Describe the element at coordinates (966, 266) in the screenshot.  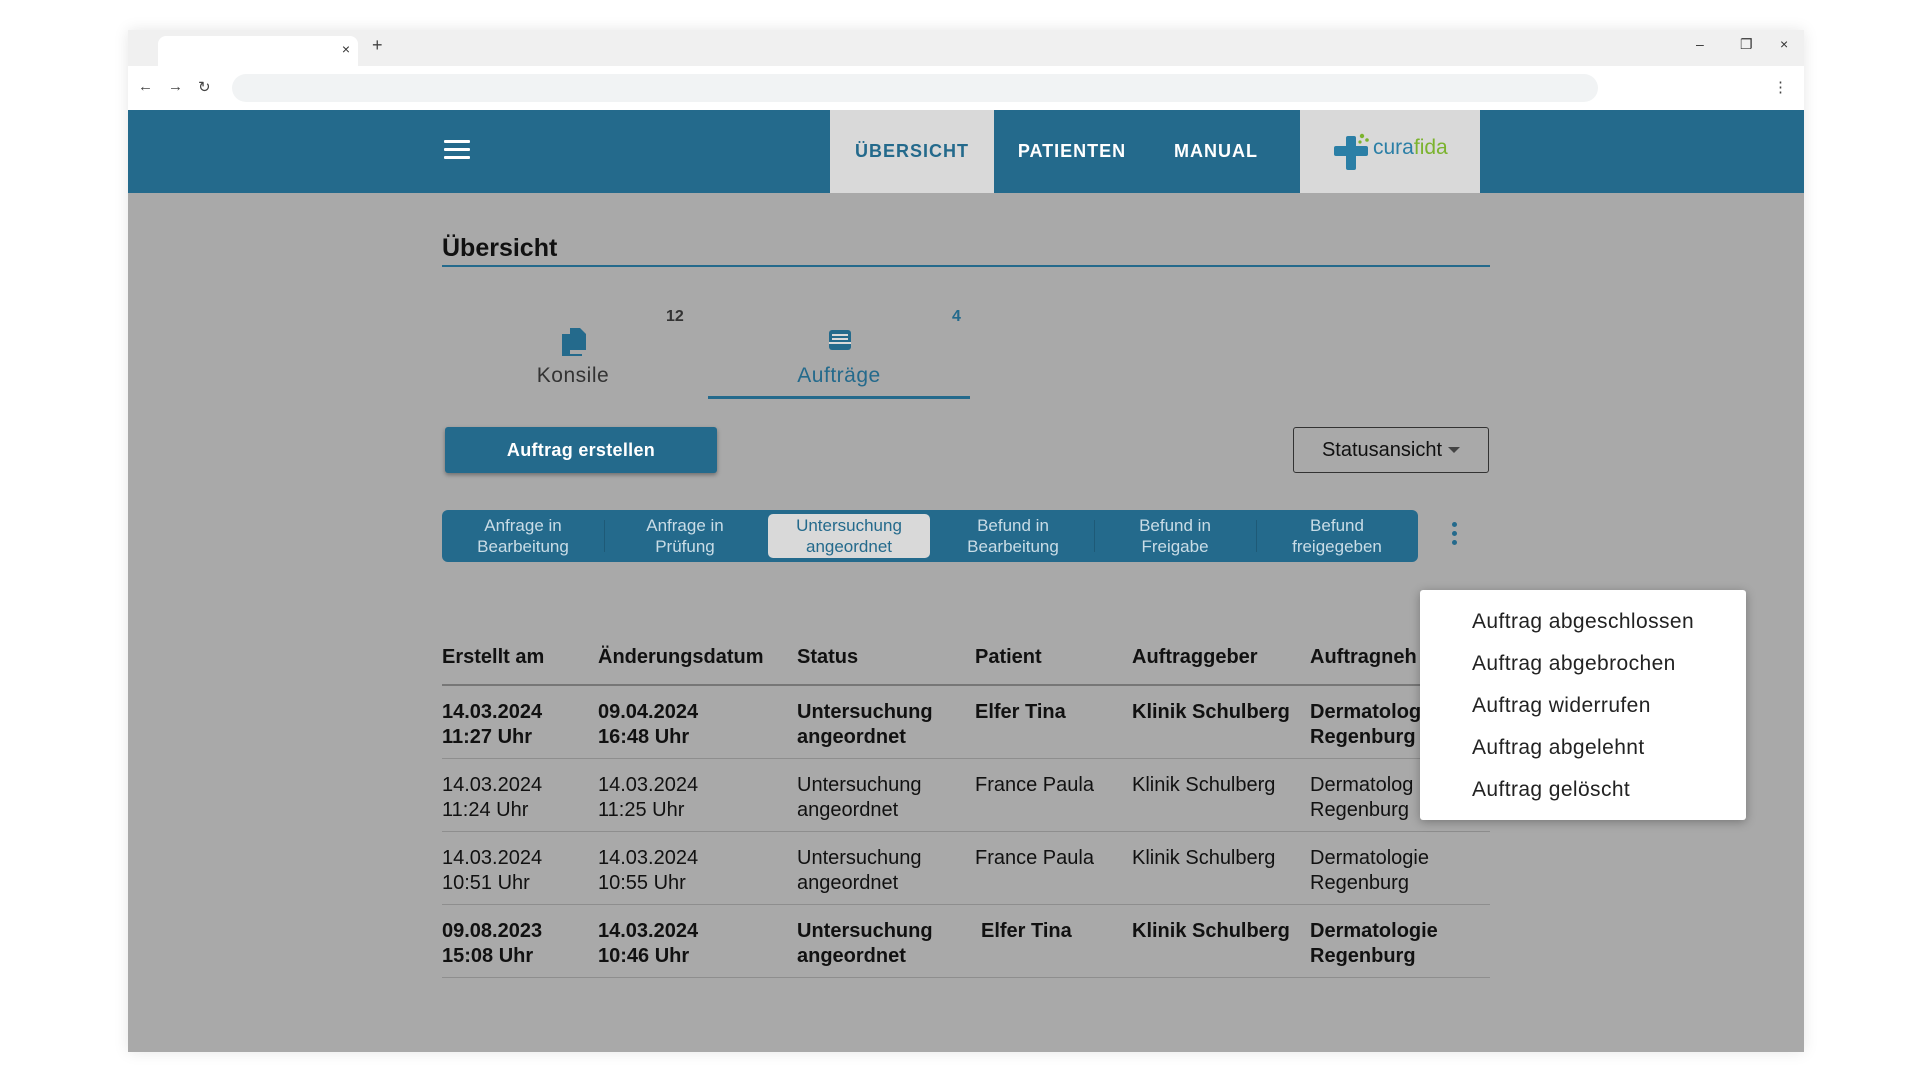
I see `title-divider` at that location.